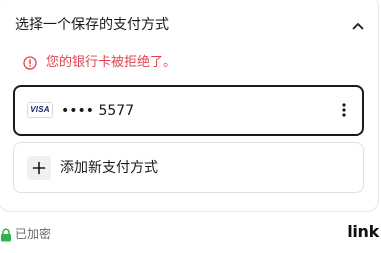 This screenshot has width=381, height=253. I want to click on link-logo: link, so click(363, 231).